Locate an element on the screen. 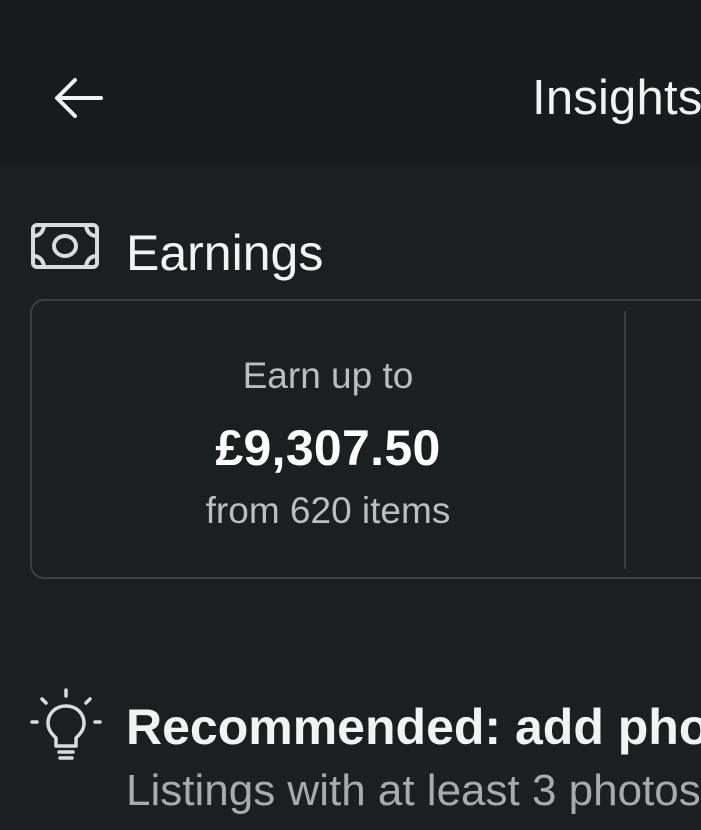 This screenshot has height=830, width=701. earn-items-count: from 620 items is located at coordinates (328, 510).